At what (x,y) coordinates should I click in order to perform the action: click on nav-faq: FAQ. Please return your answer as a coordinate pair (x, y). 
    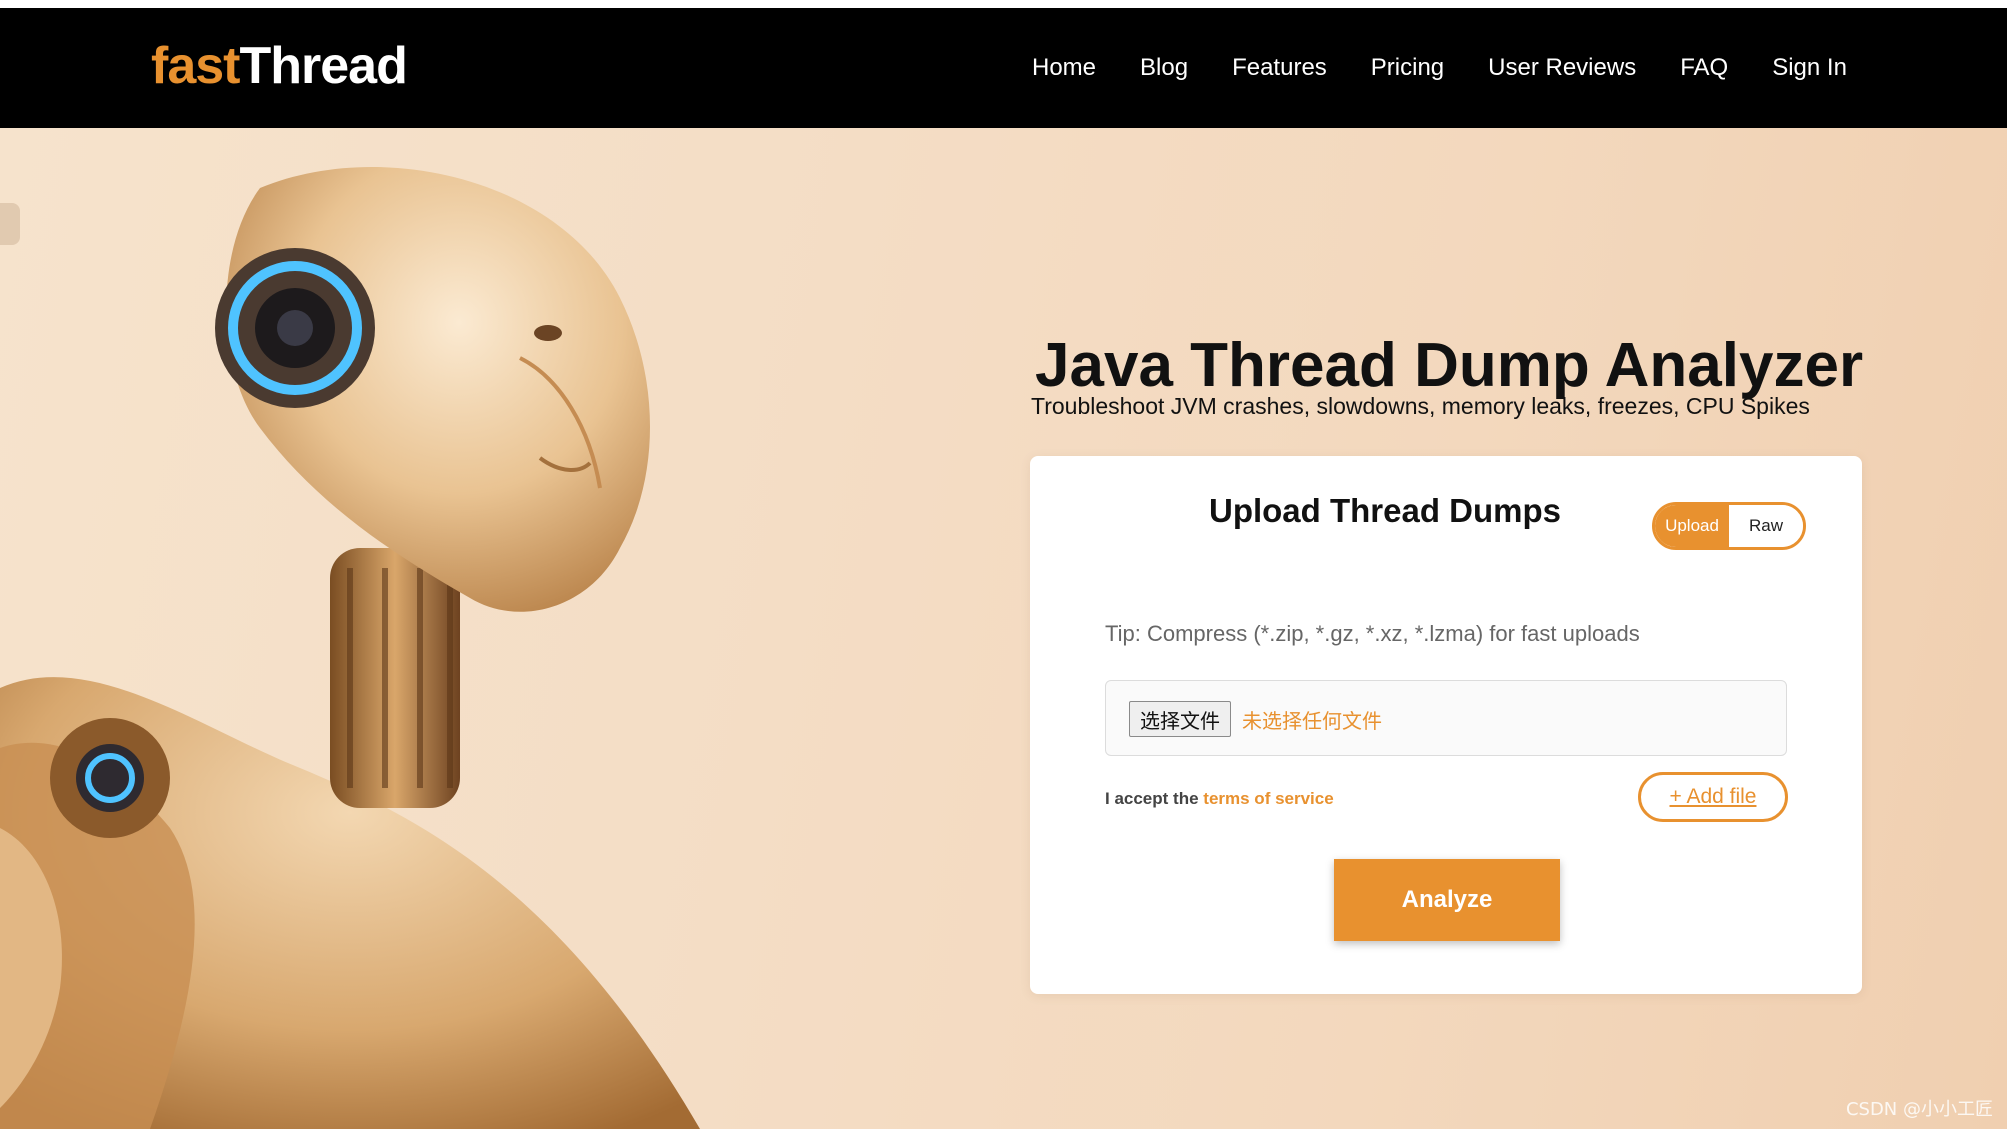
    Looking at the image, I should click on (1704, 68).